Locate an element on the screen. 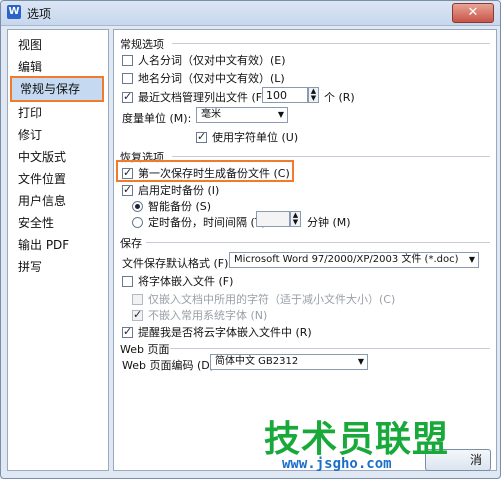 The width and height of the screenshot is (501, 479). place-name-label: 地名分词（仅对中文有效）(L) is located at coordinates (211, 78).